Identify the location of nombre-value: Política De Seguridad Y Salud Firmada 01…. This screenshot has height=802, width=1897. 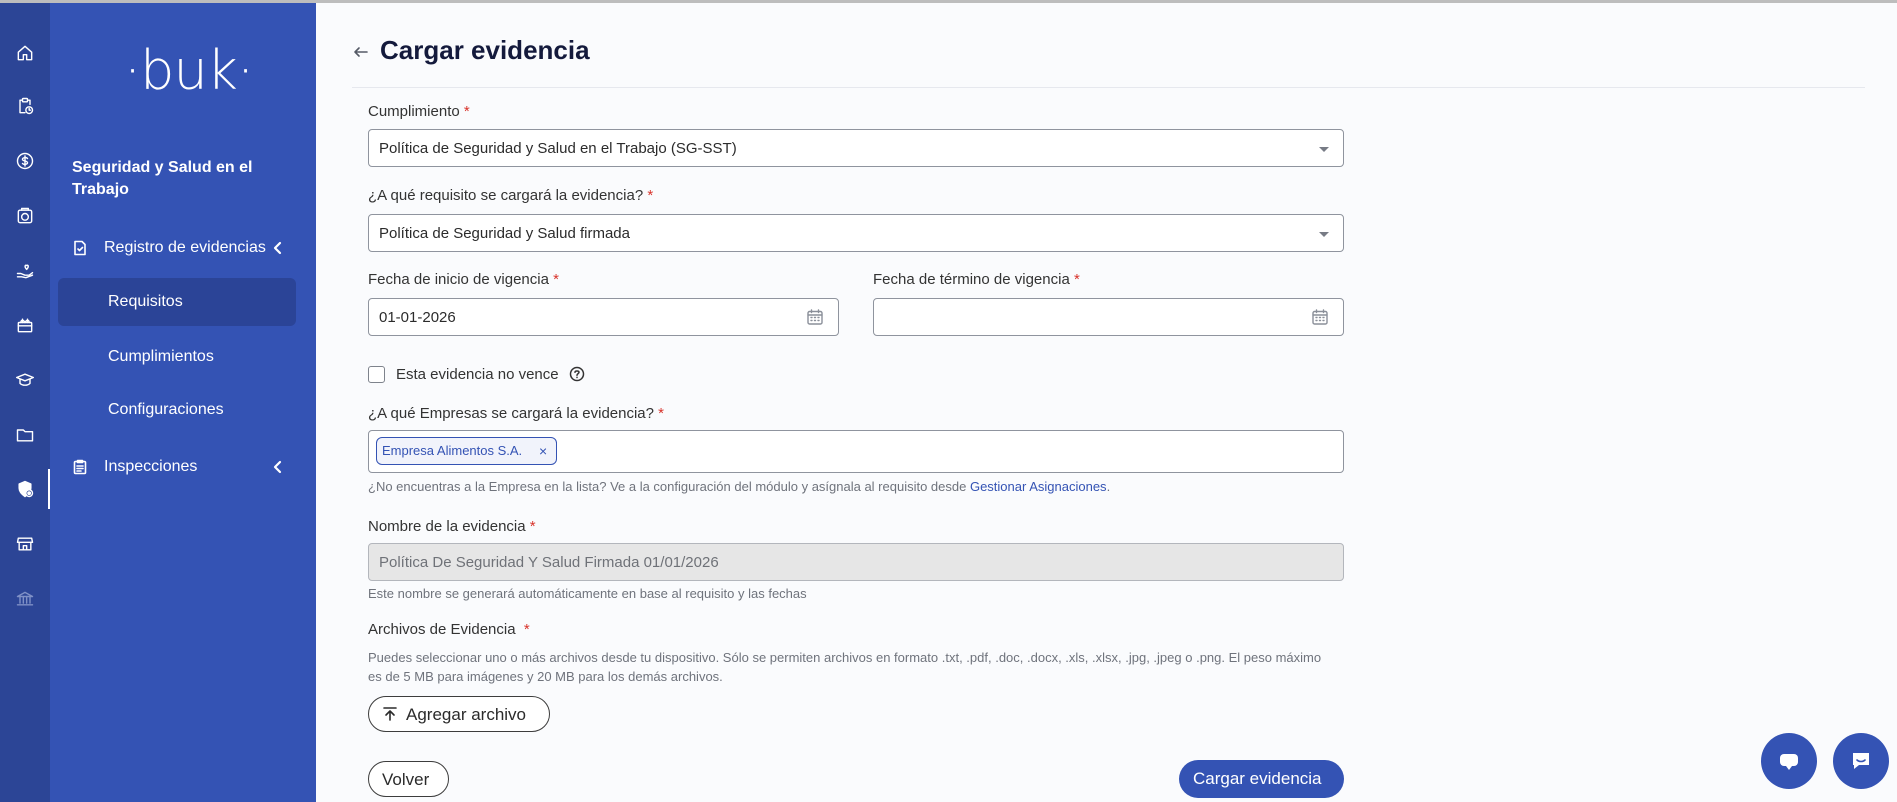
(549, 562).